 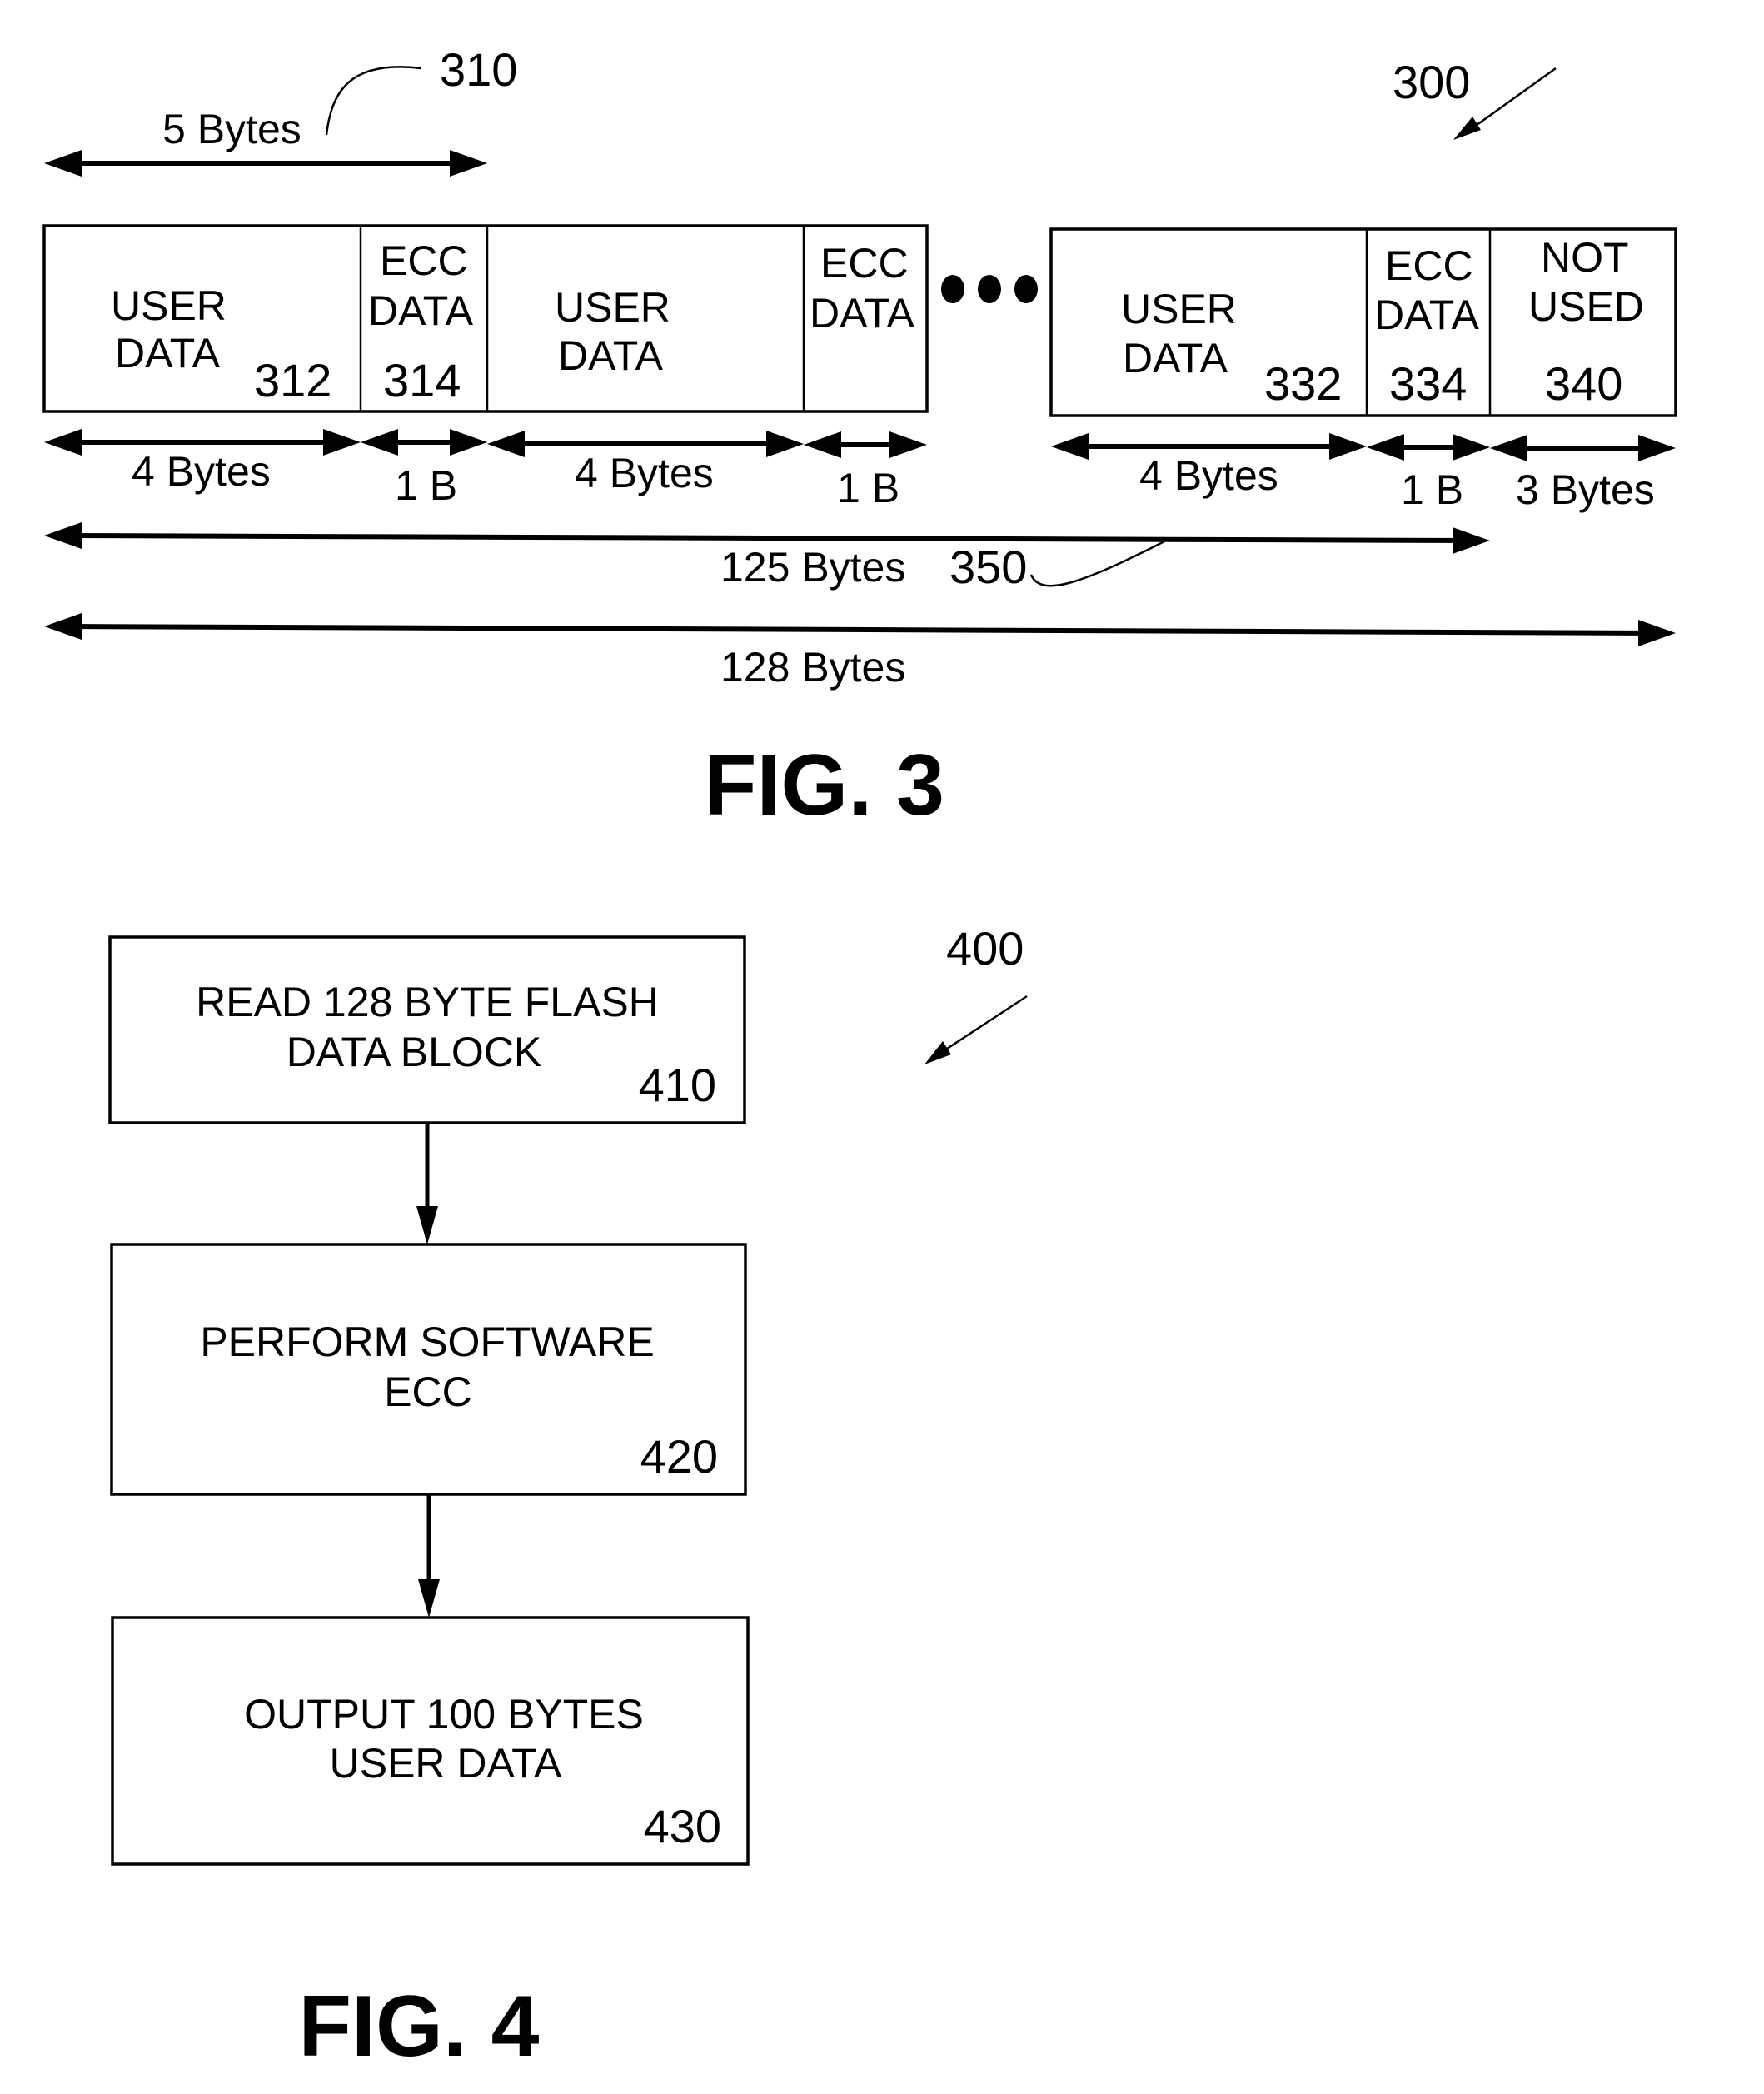 I want to click on cell-size-arrows, so click(x=860, y=445).